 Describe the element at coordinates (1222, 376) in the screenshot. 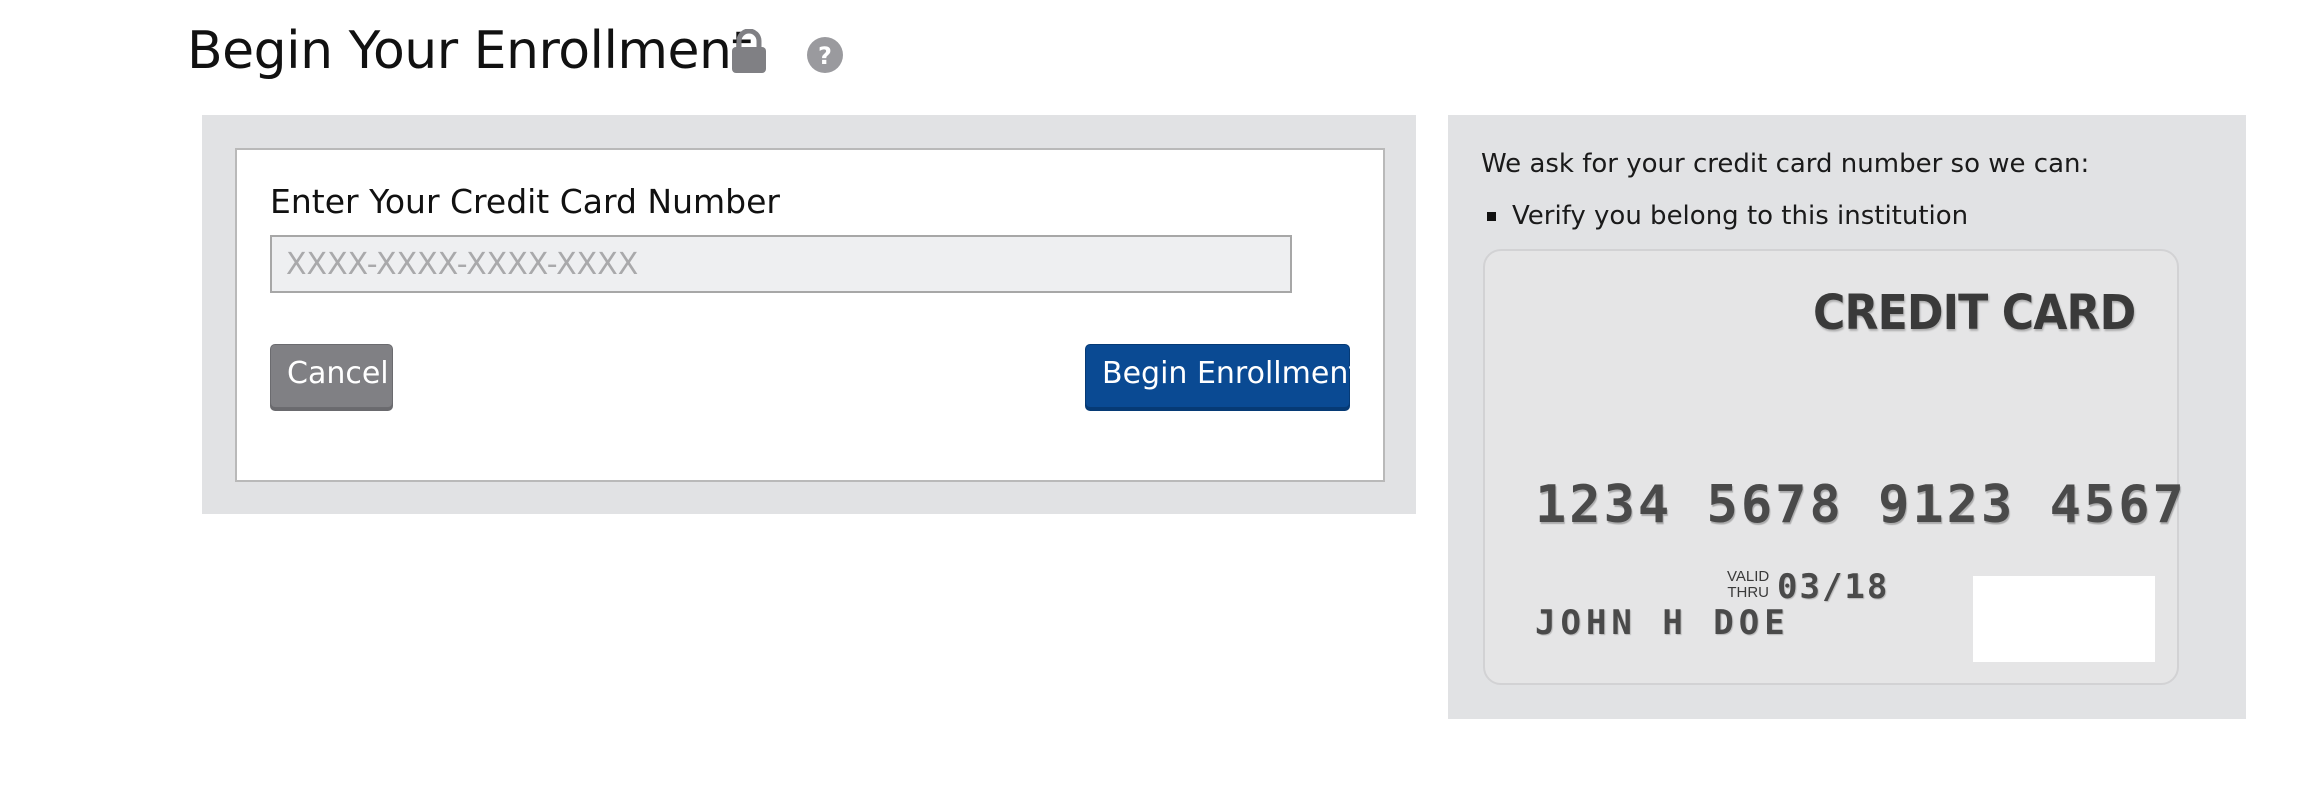

I see `begin-enrollment-button: Begin Enrollment` at that location.